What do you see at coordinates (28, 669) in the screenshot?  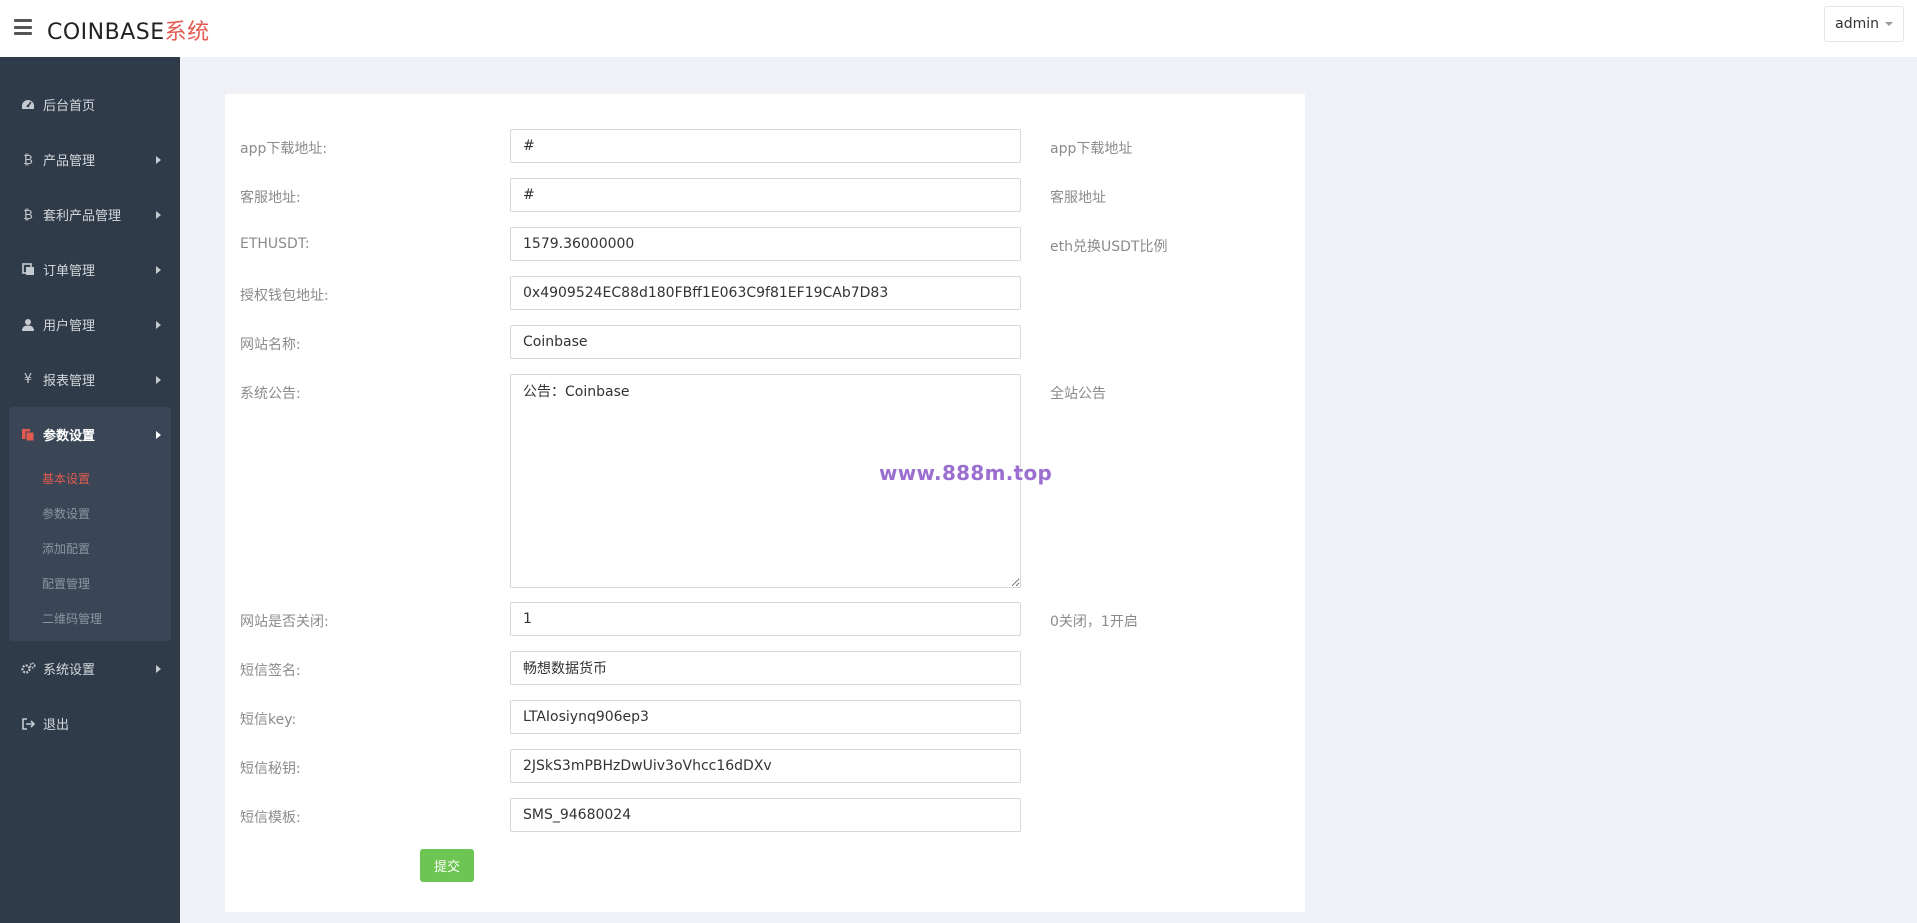 I see `cogs-icon` at bounding box center [28, 669].